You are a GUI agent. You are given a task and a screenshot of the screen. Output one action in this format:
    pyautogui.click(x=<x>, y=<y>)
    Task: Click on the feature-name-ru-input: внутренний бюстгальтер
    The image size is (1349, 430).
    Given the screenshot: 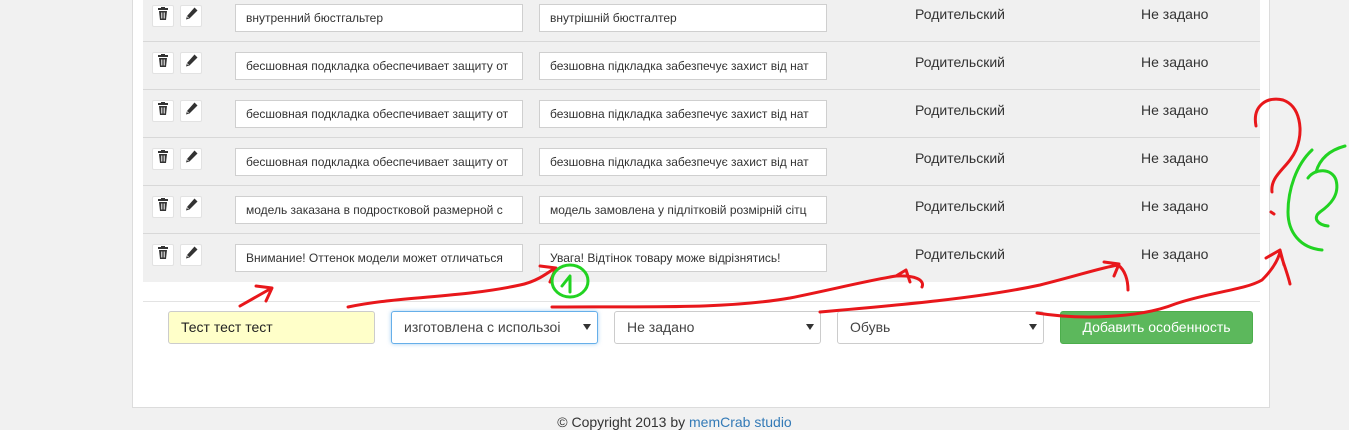 What is the action you would take?
    pyautogui.click(x=379, y=18)
    